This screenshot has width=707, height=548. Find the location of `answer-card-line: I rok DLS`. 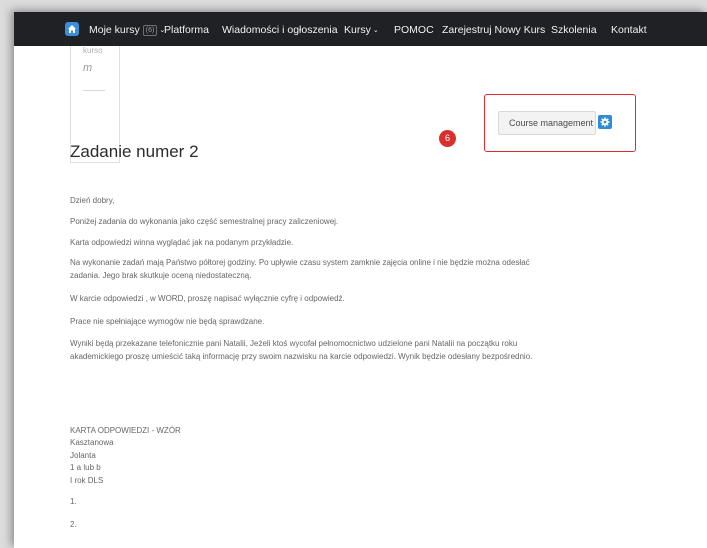

answer-card-line: I rok DLS is located at coordinates (87, 480).